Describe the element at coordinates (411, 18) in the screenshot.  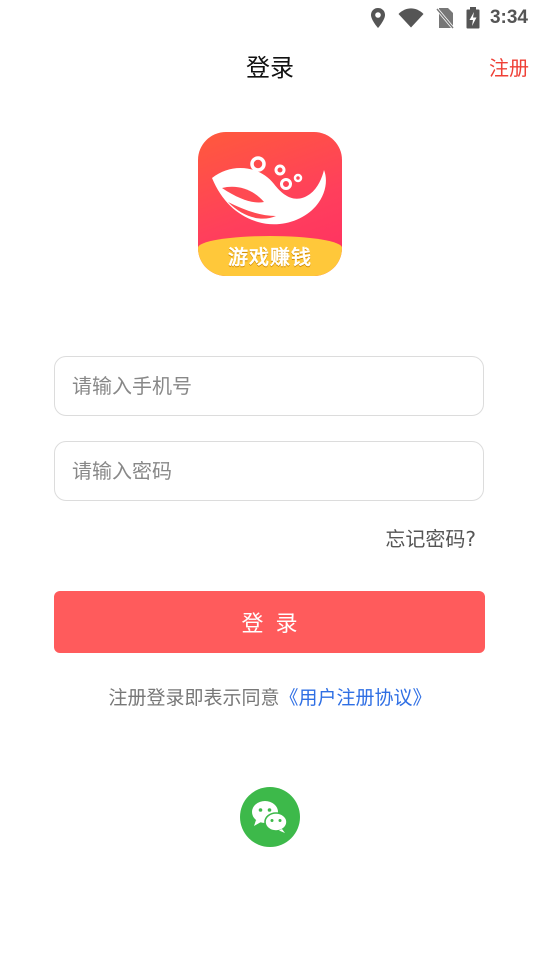
I see `wifi-icon` at that location.